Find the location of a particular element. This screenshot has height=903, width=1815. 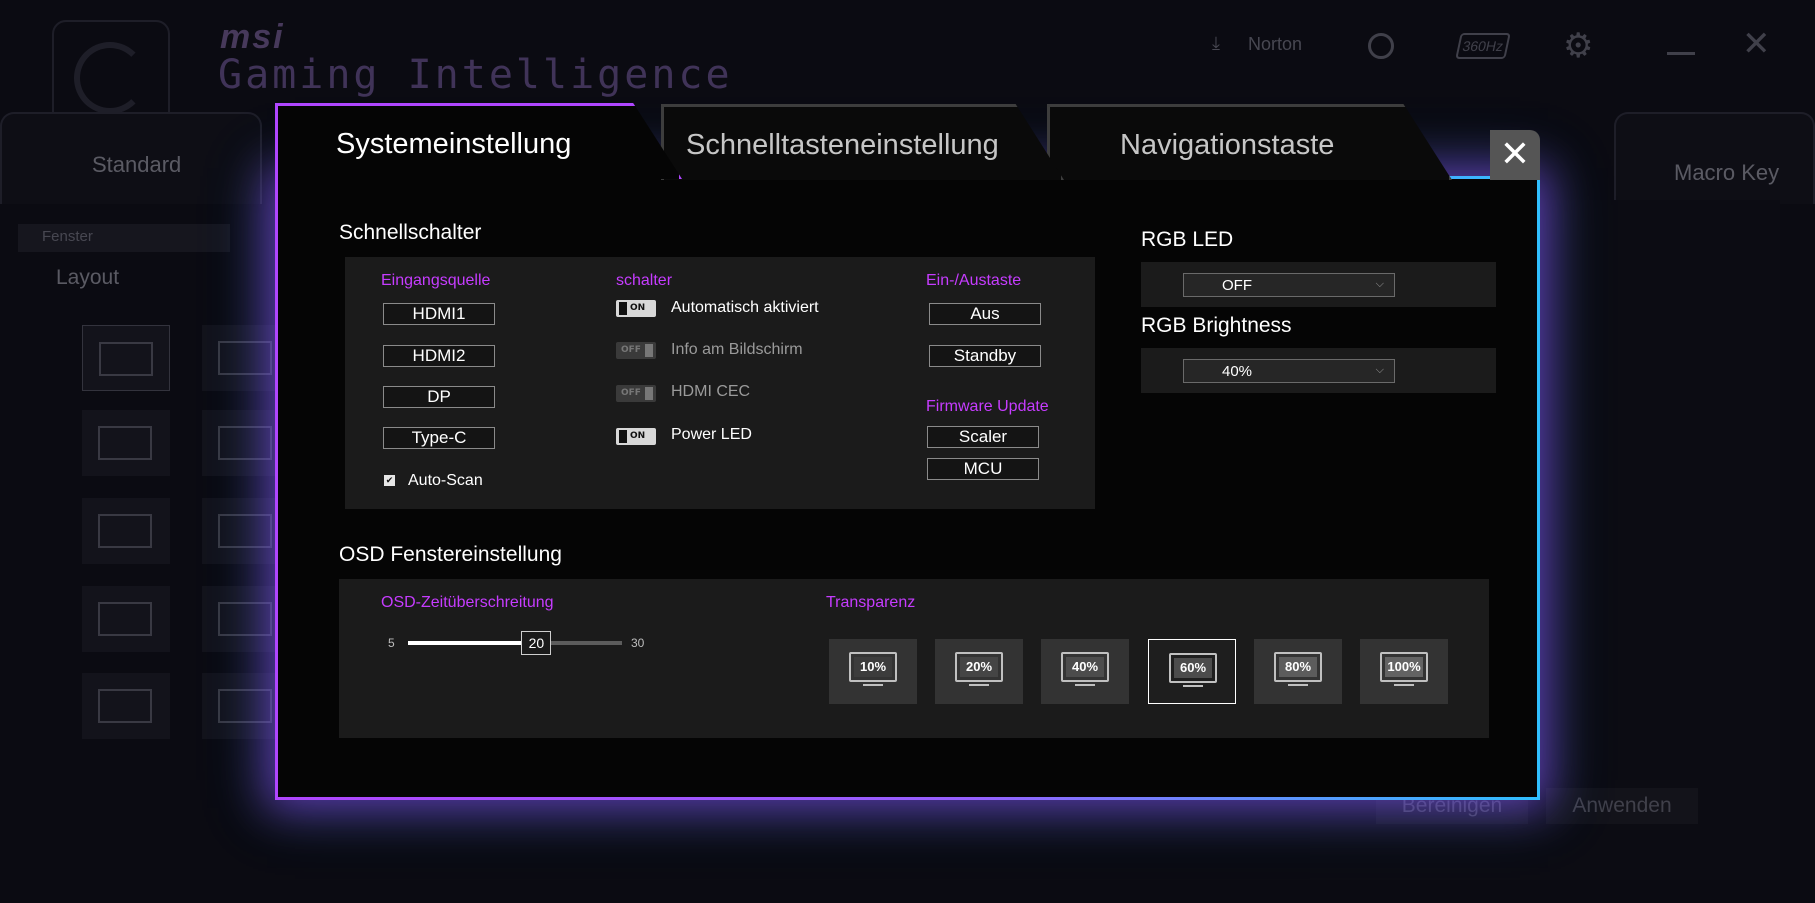

monitor-icon: 100% is located at coordinates (1404, 667).